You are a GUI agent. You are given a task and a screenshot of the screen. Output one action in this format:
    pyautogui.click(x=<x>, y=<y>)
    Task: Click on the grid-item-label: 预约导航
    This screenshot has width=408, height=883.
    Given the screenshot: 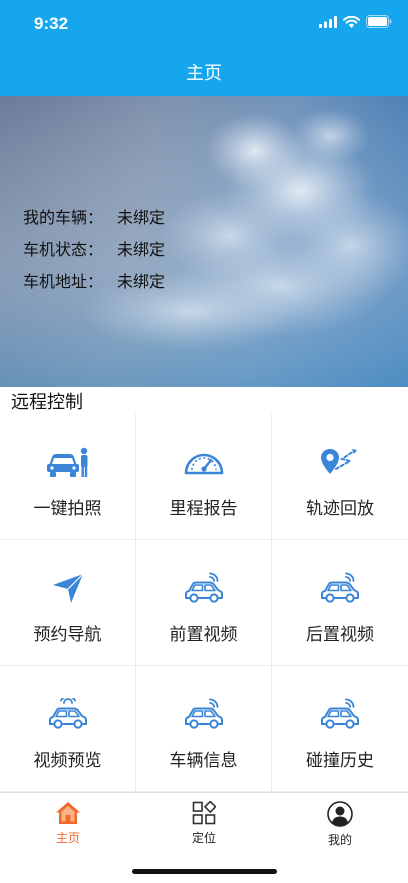 What is the action you would take?
    pyautogui.click(x=67, y=635)
    